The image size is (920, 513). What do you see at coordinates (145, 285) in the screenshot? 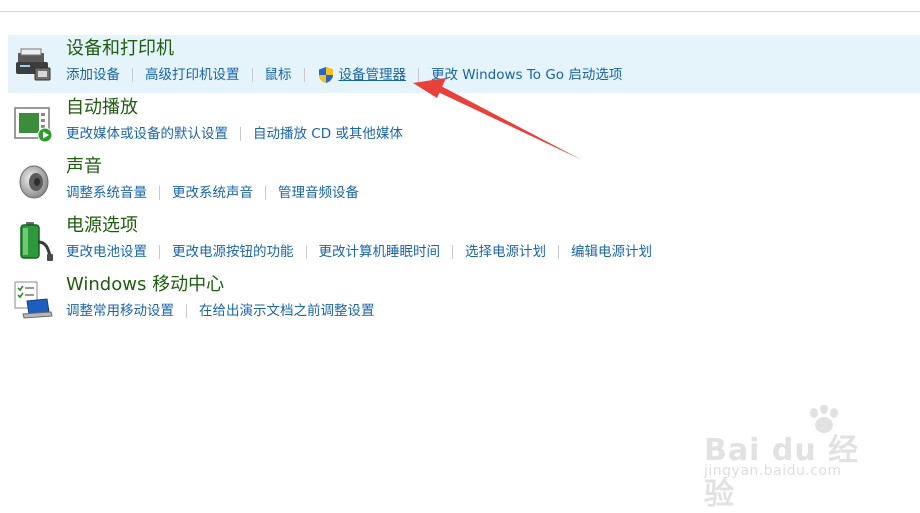
I see `group-title: Windows 移动中心` at bounding box center [145, 285].